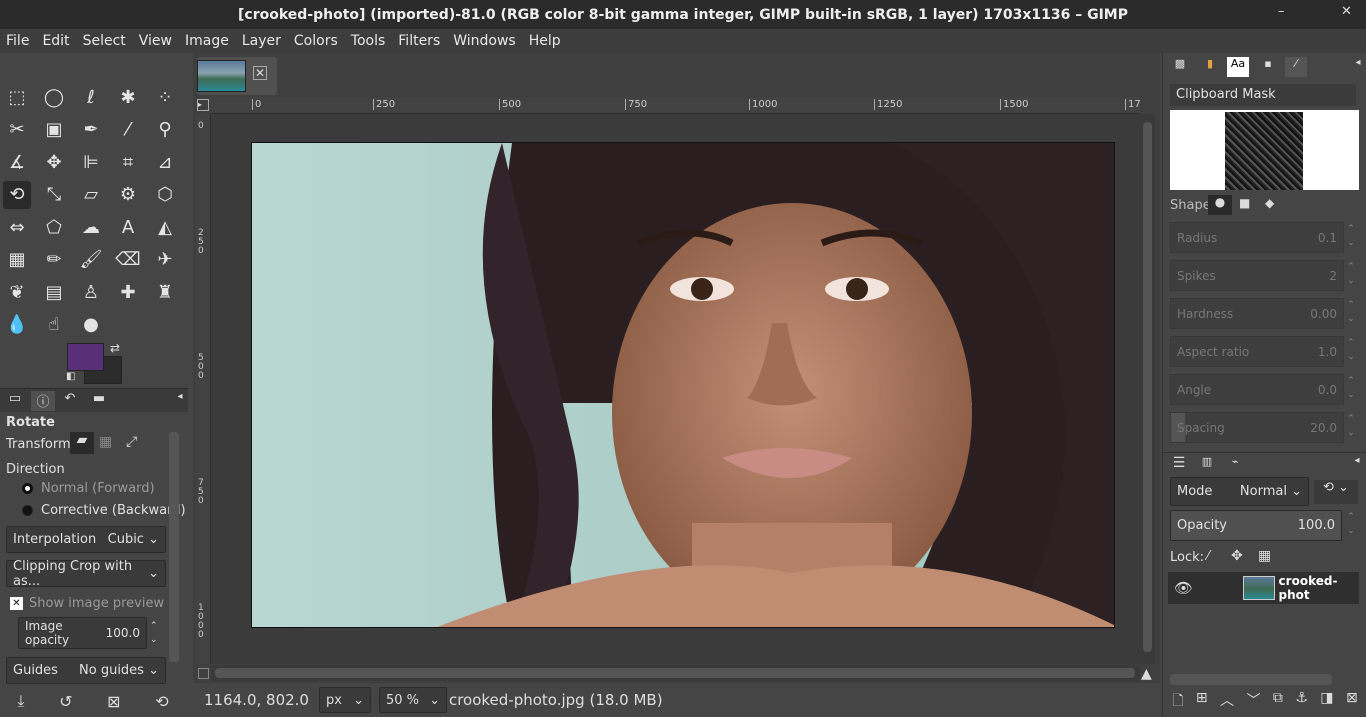 Image resolution: width=1366 pixels, height=717 pixels. Describe the element at coordinates (128, 162) in the screenshot. I see `crop-icon: ⌗` at that location.